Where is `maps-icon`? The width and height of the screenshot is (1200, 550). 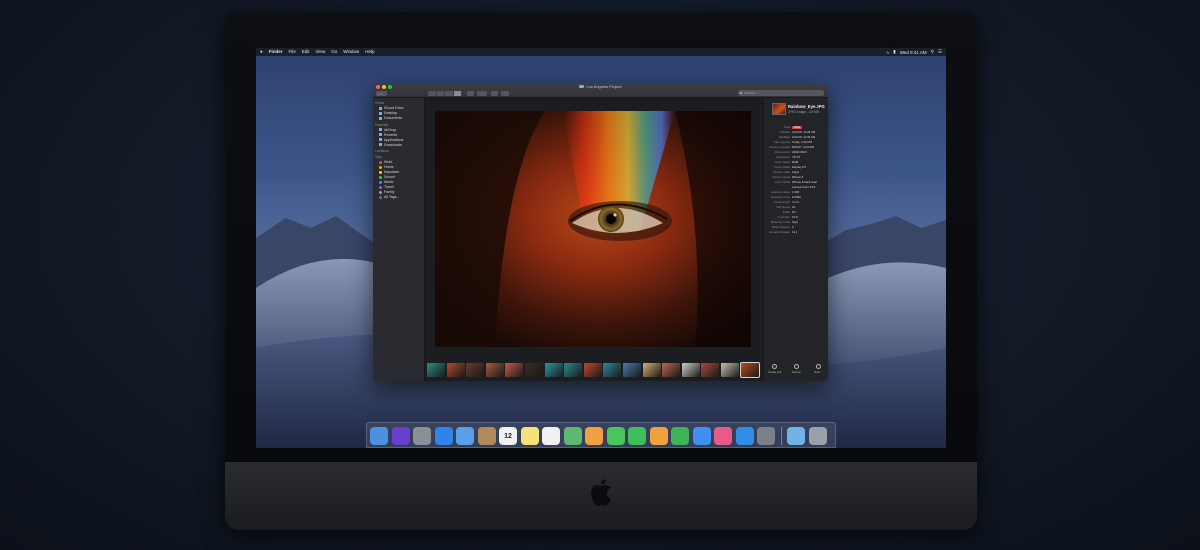 maps-icon is located at coordinates (572, 436).